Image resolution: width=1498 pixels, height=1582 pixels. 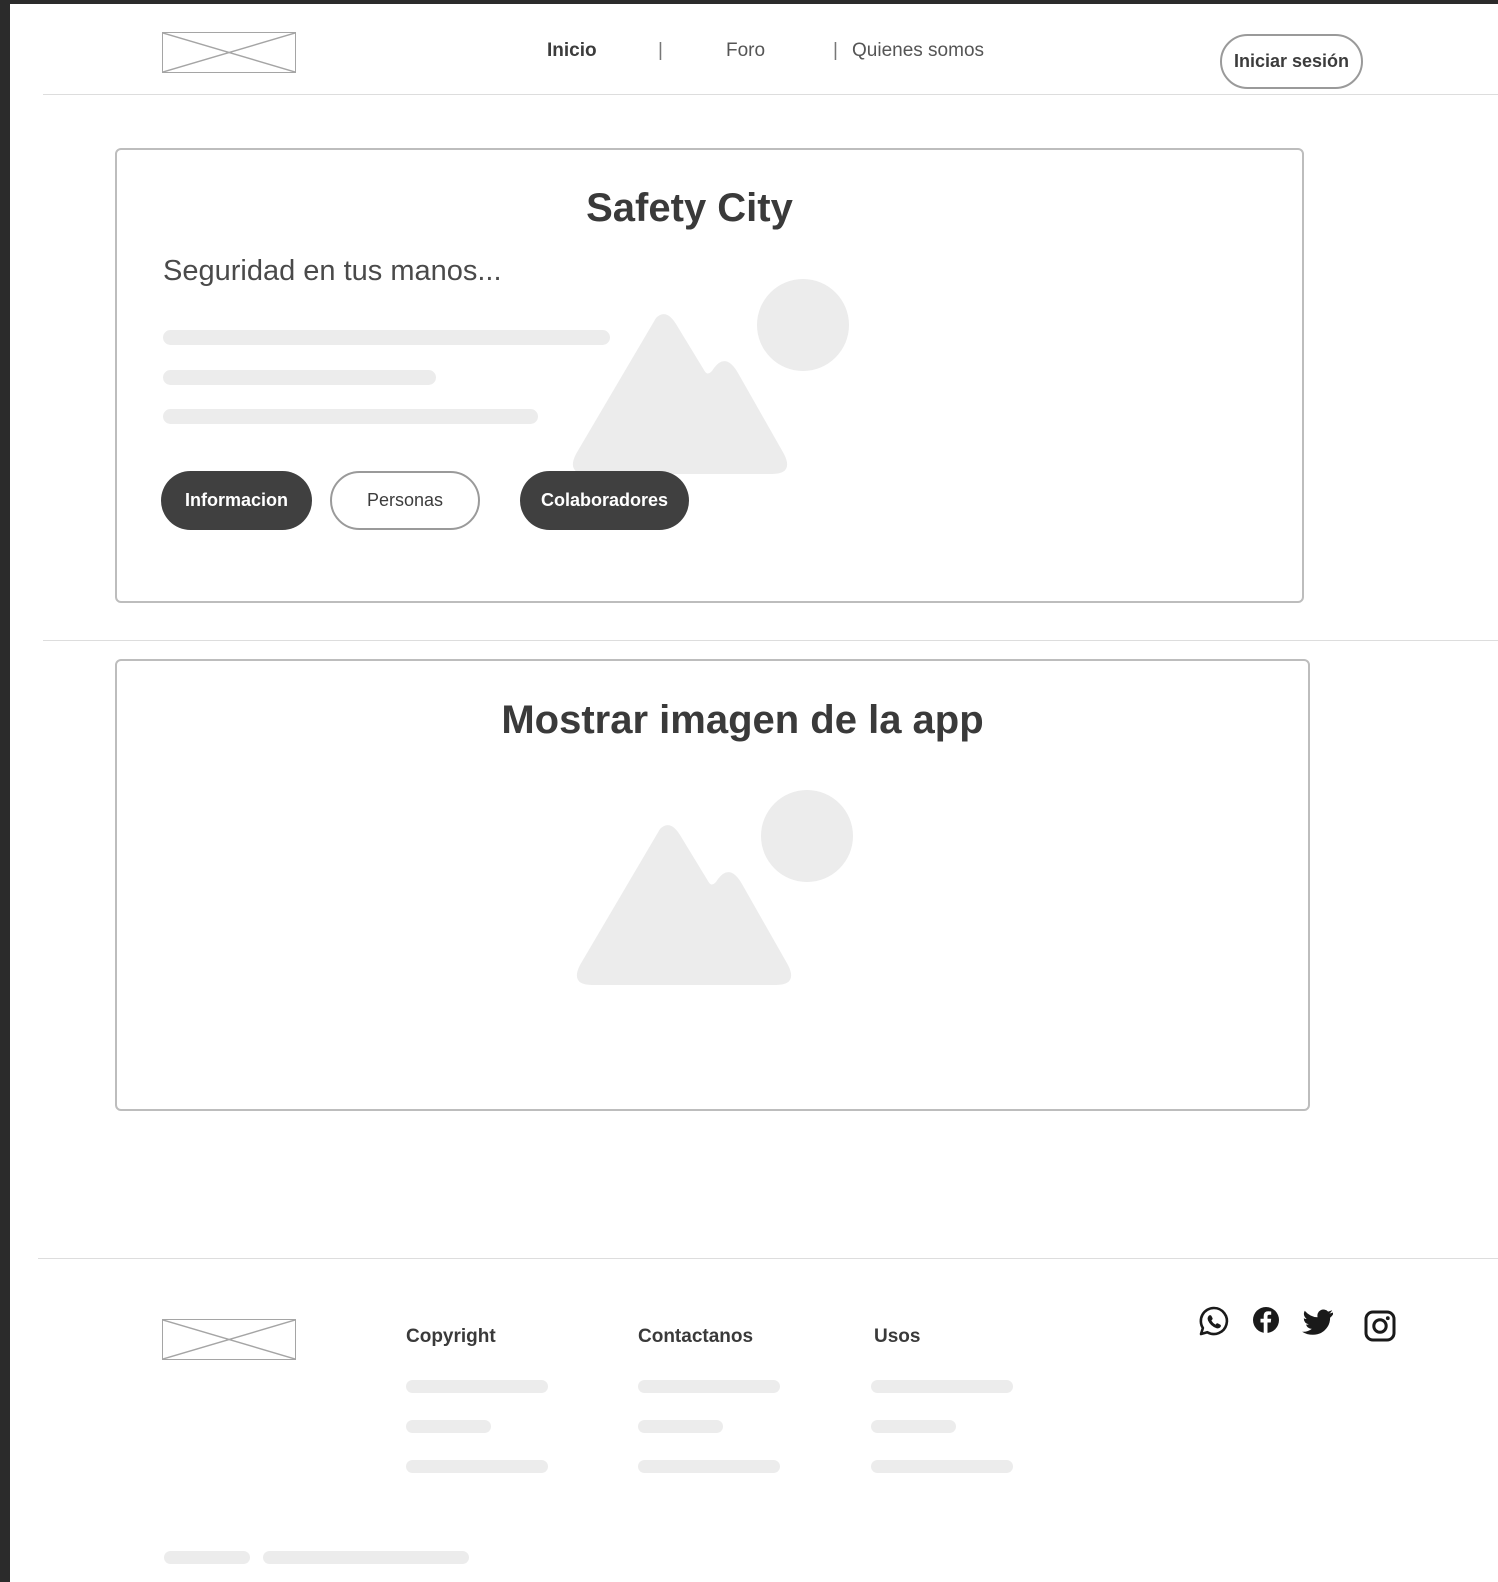 I want to click on twitter-icon, so click(x=1318, y=1322).